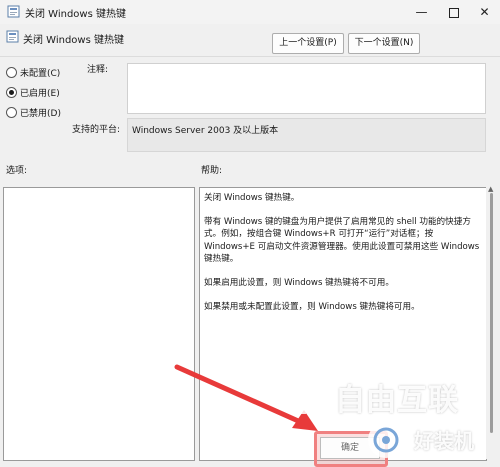  I want to click on watermark-text: 自由互联, so click(397, 400).